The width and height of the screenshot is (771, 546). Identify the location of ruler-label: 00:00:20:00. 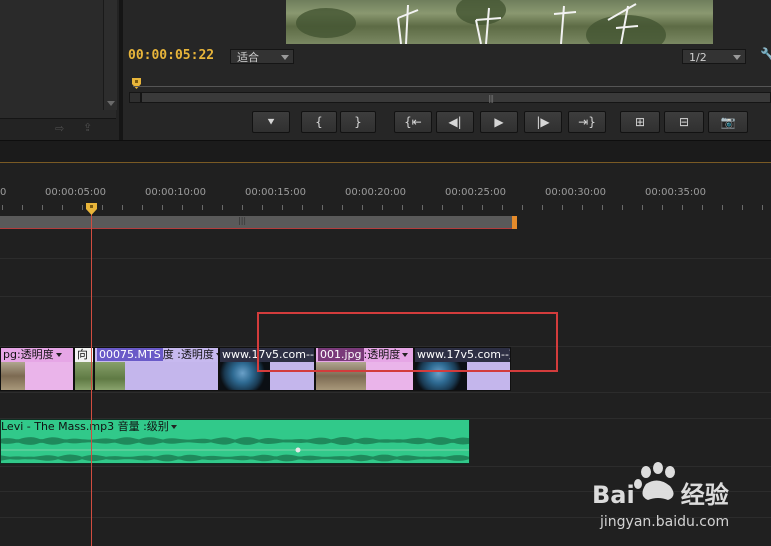
(376, 192).